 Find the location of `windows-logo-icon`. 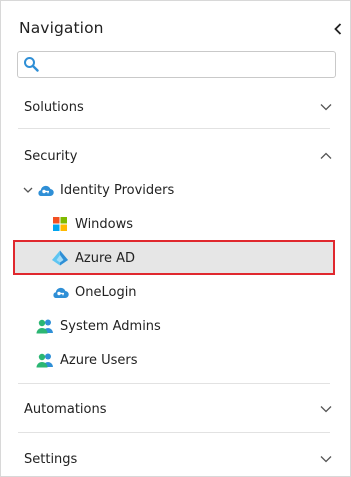

windows-logo-icon is located at coordinates (60, 224).